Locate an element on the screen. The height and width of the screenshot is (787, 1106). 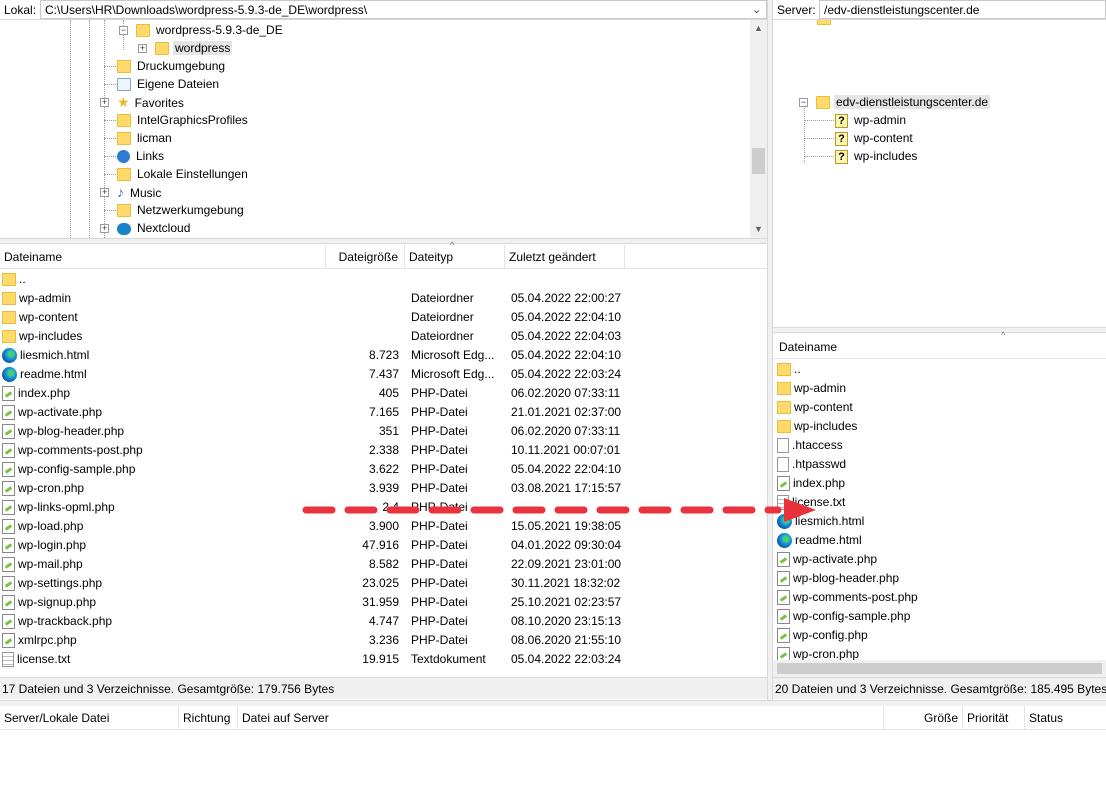
scroll-up-arrow-icon: ▲ is located at coordinates (758, 28).